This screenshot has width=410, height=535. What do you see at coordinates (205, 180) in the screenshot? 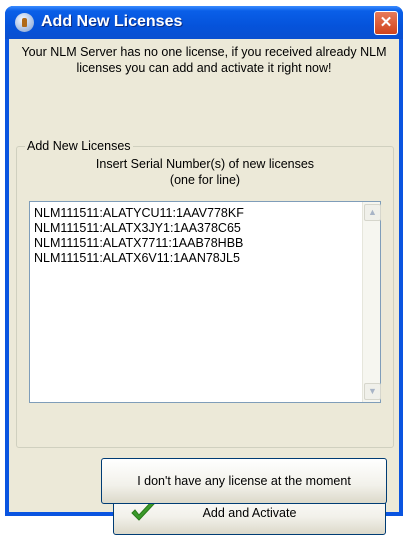
I see `instruction-line-2: (one for line)` at bounding box center [205, 180].